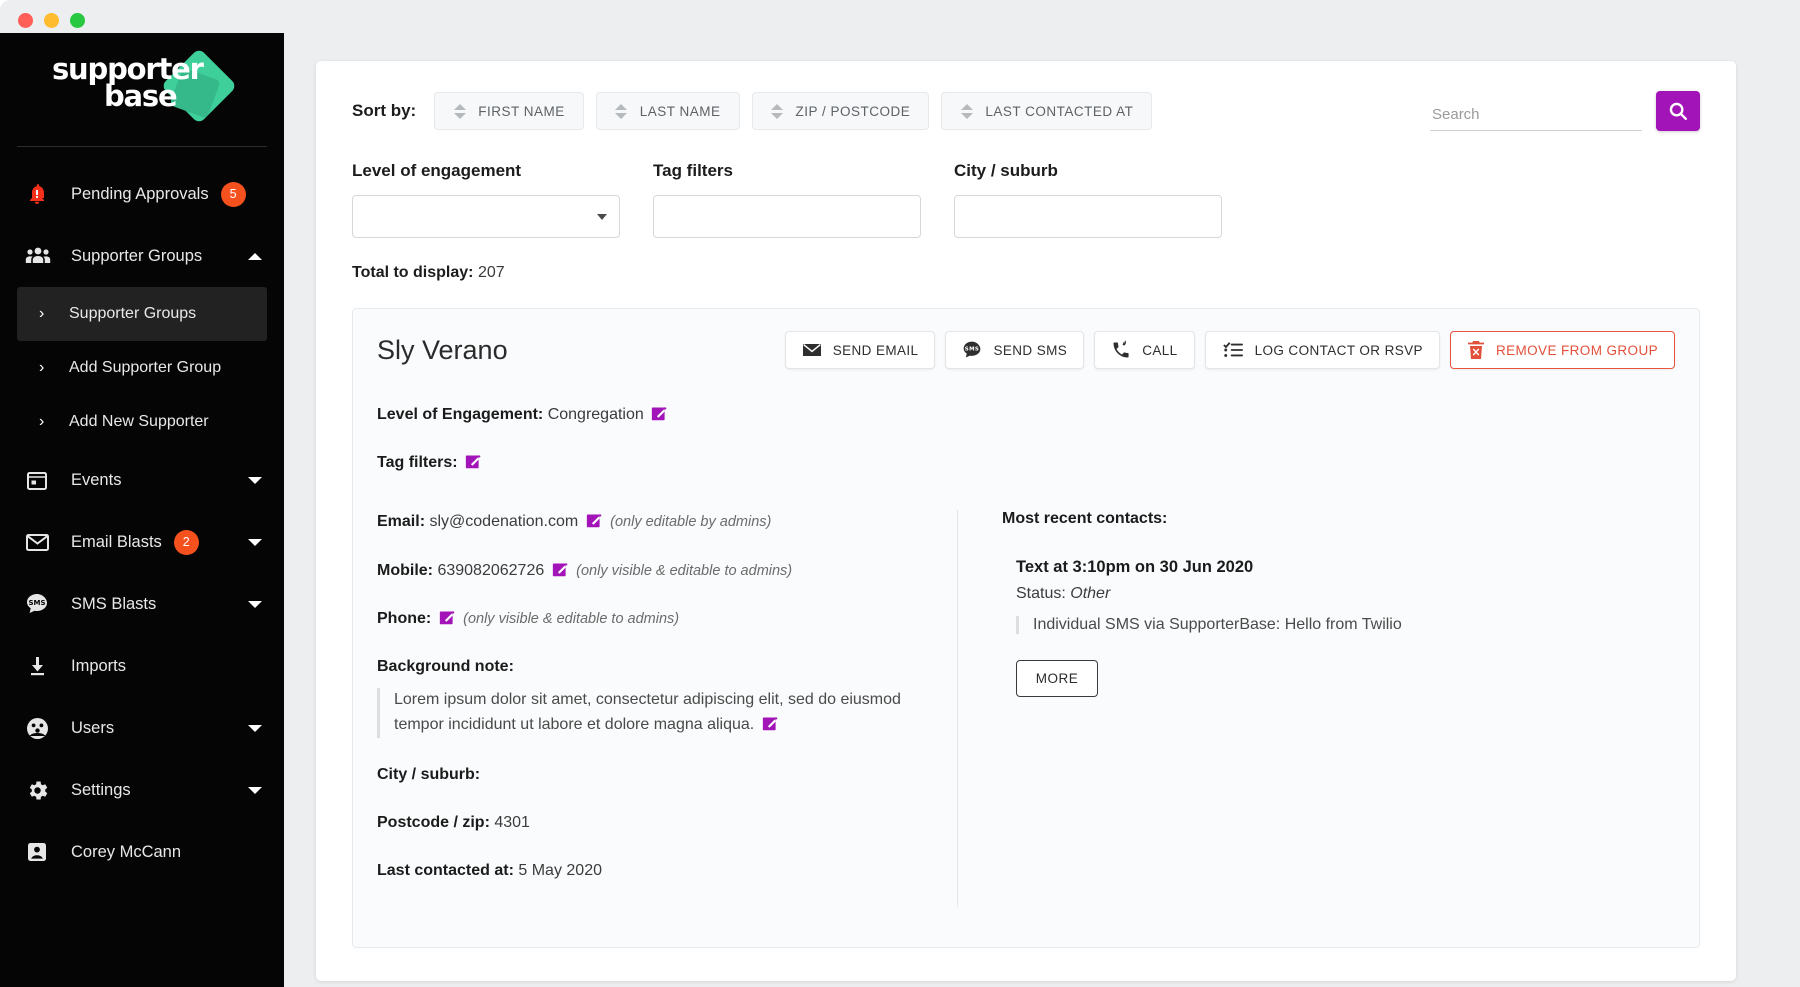 Image resolution: width=1800 pixels, height=987 pixels. Describe the element at coordinates (142, 542) in the screenshot. I see `sidebar-item-email-blasts: Email Blasts 2` at that location.